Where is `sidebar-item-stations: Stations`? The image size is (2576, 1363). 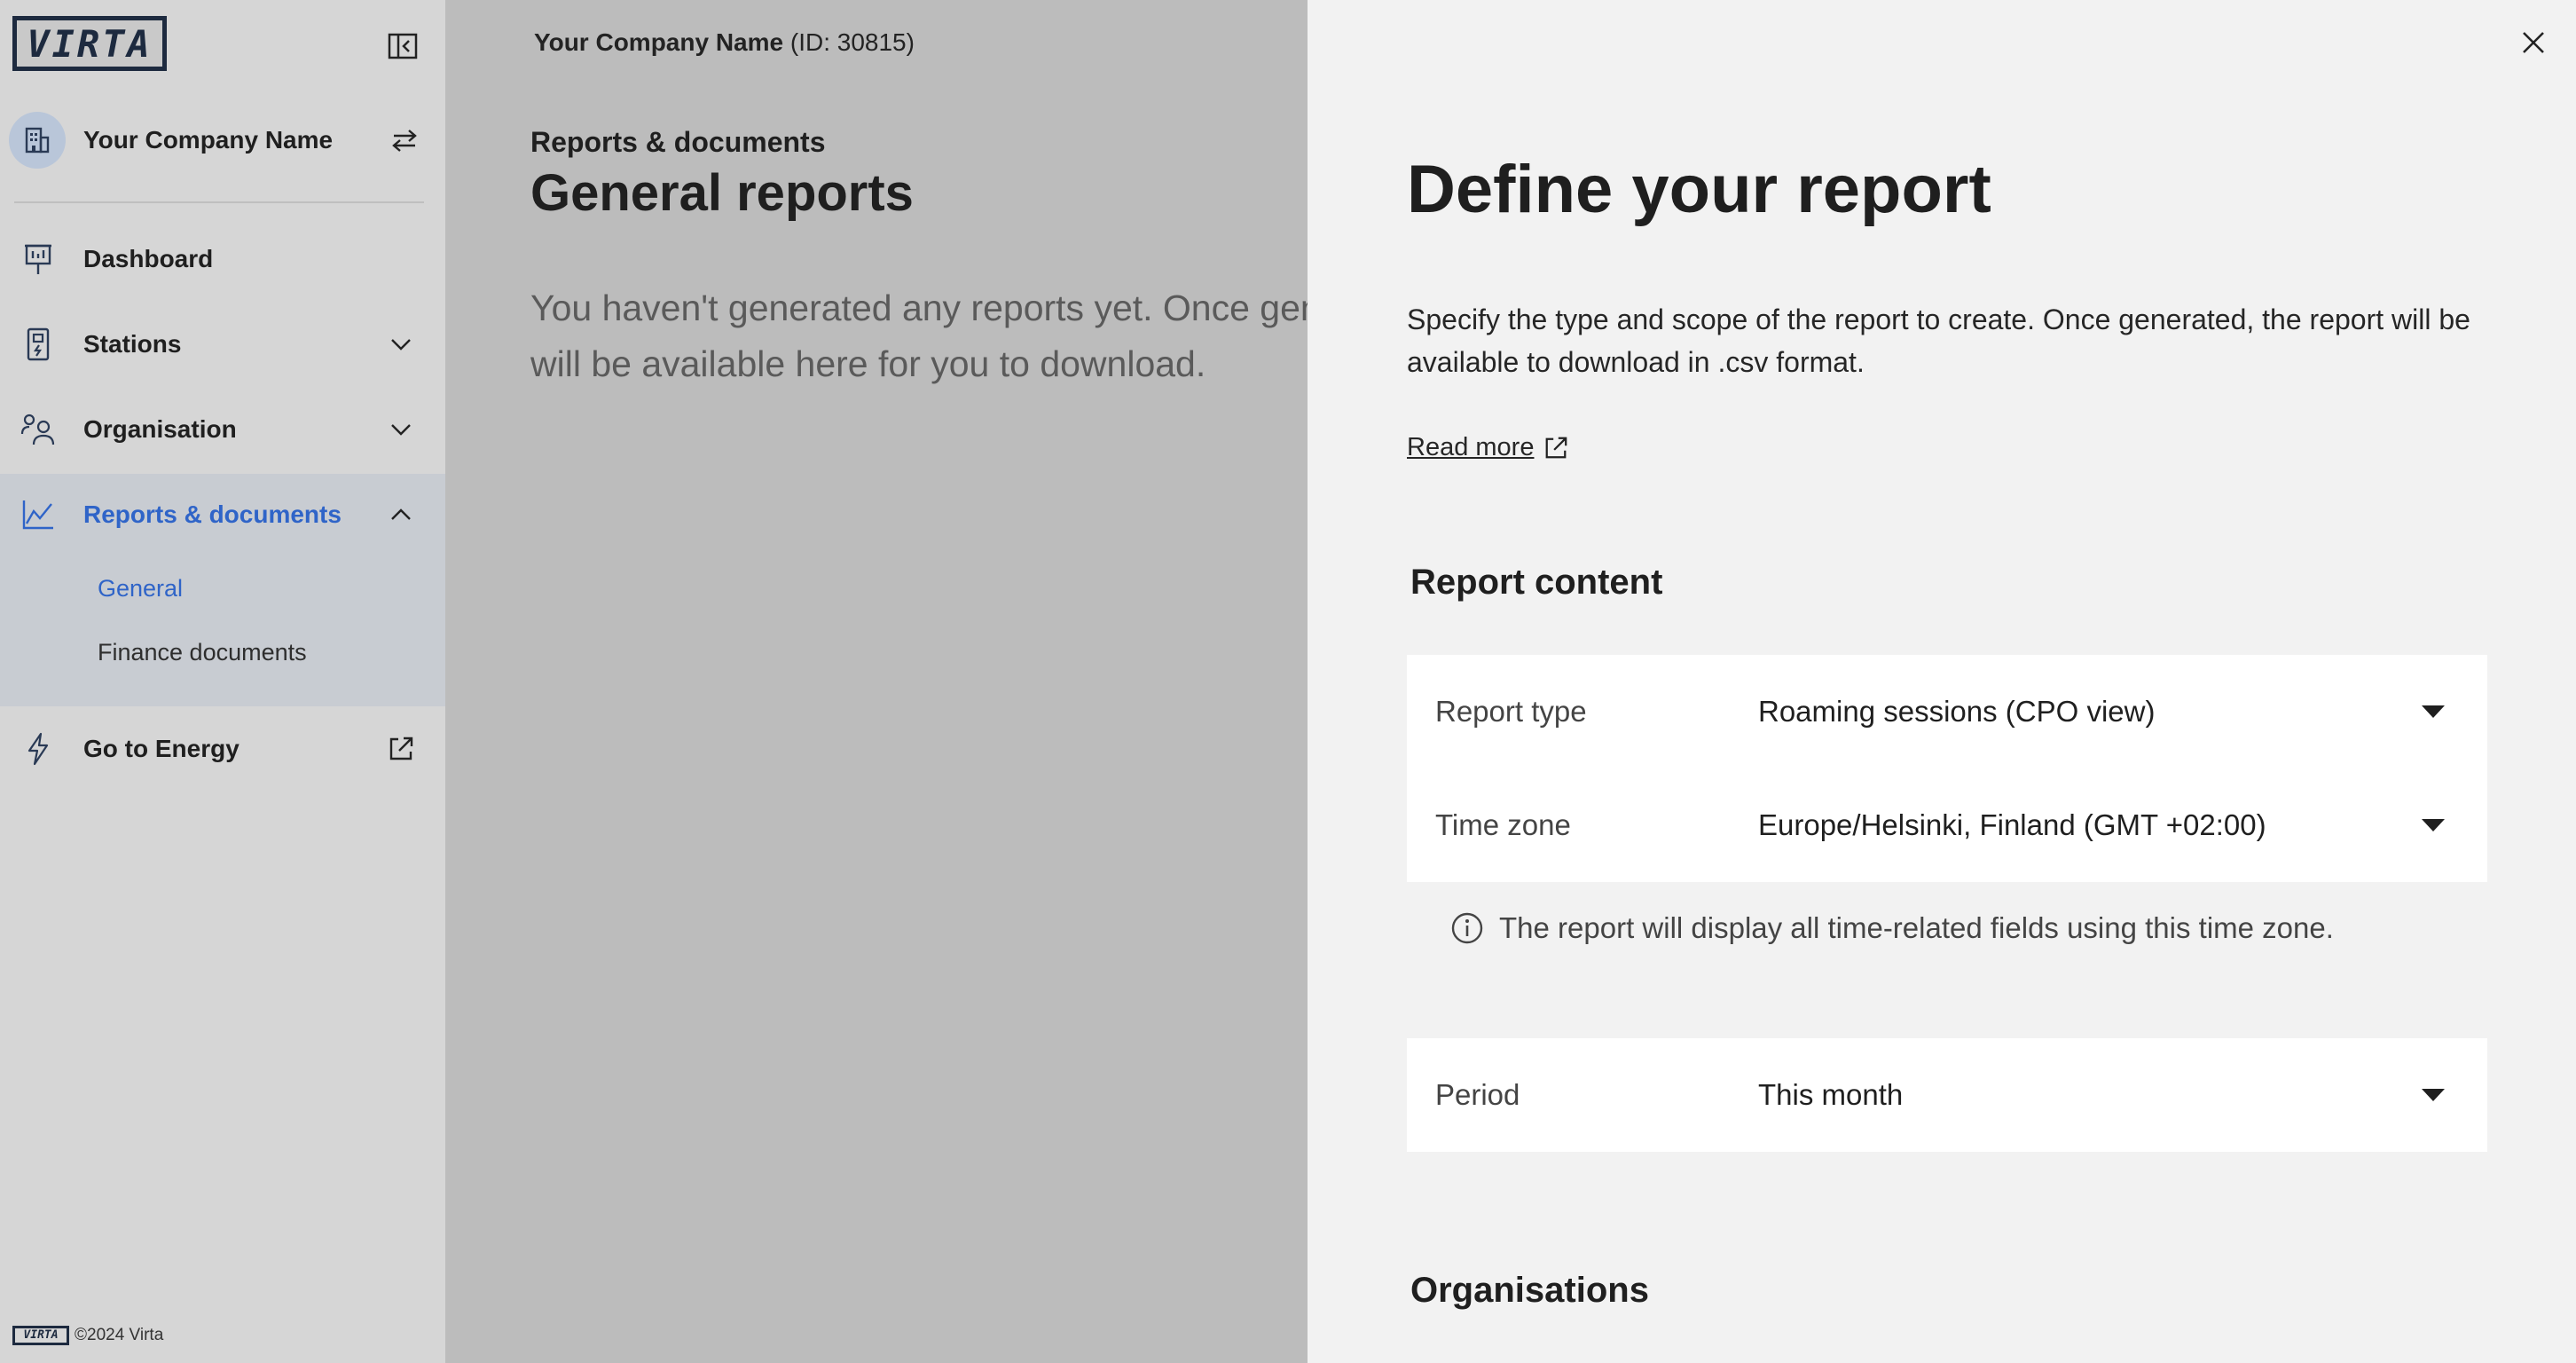 sidebar-item-stations: Stations is located at coordinates (222, 344).